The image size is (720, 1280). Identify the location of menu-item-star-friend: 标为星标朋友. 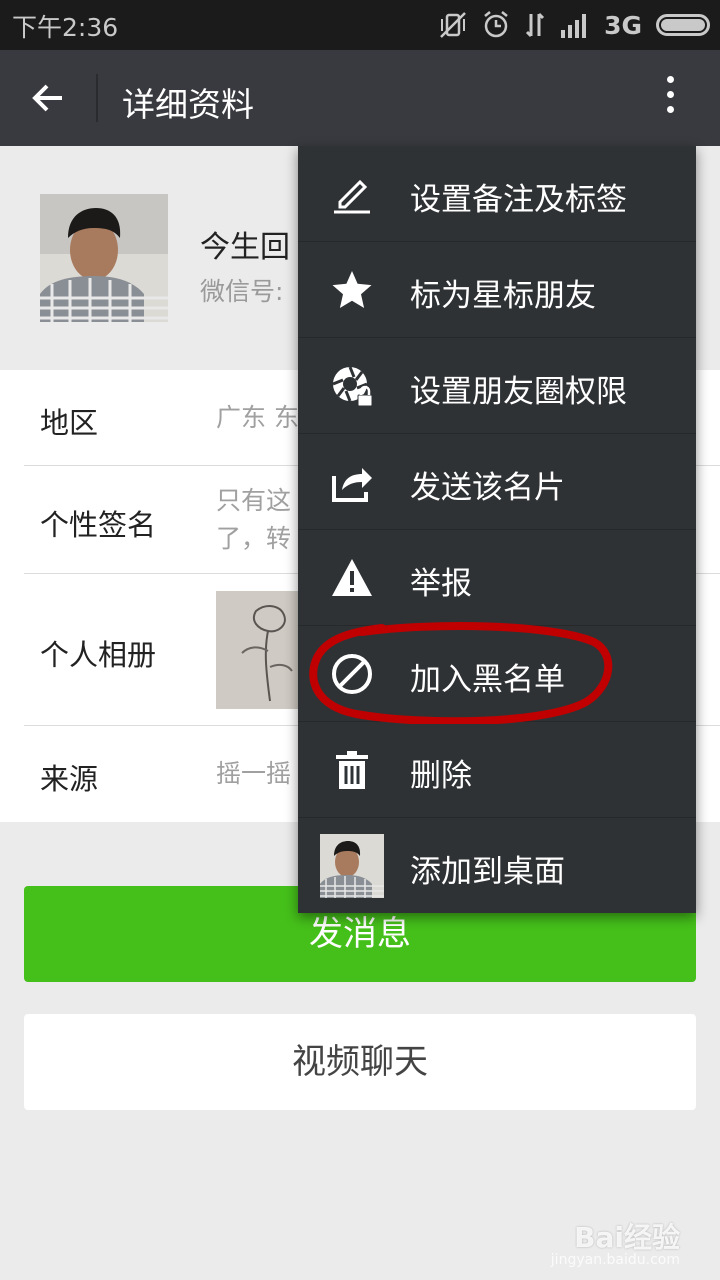
(497, 290).